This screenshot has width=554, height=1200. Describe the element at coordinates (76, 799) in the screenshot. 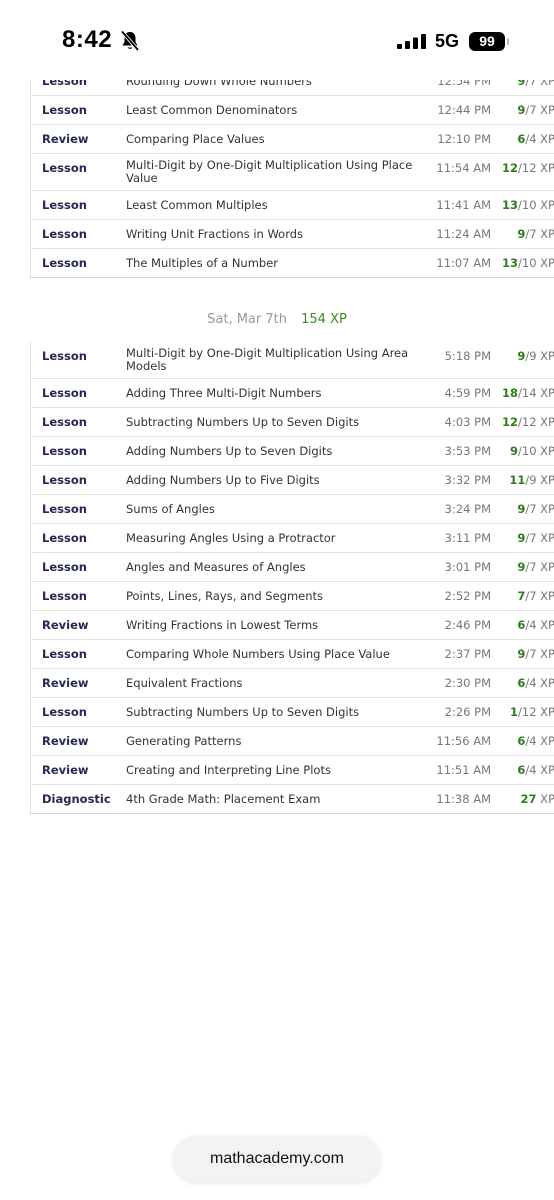

I see `activity-type: Diagnostic` at that location.